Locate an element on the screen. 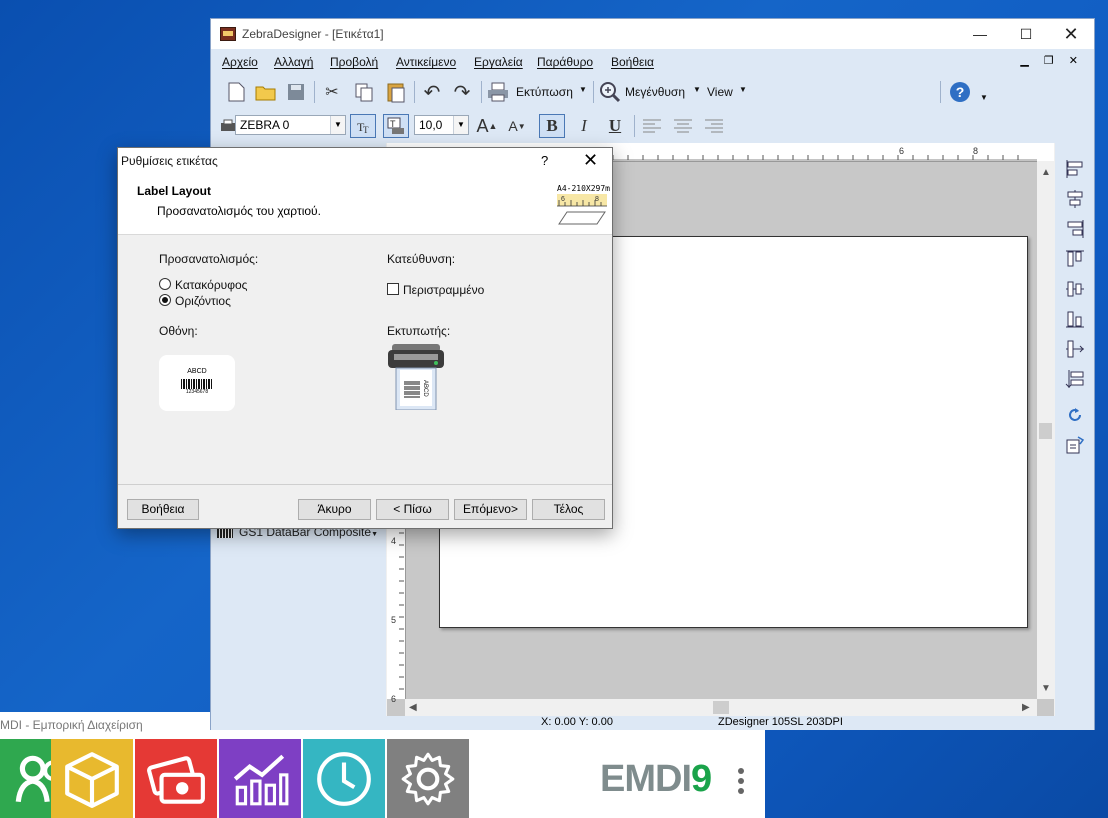 This screenshot has height=818, width=1108. mdi-window-controls: ▁ ❐ ✕ is located at coordinates (1052, 60).